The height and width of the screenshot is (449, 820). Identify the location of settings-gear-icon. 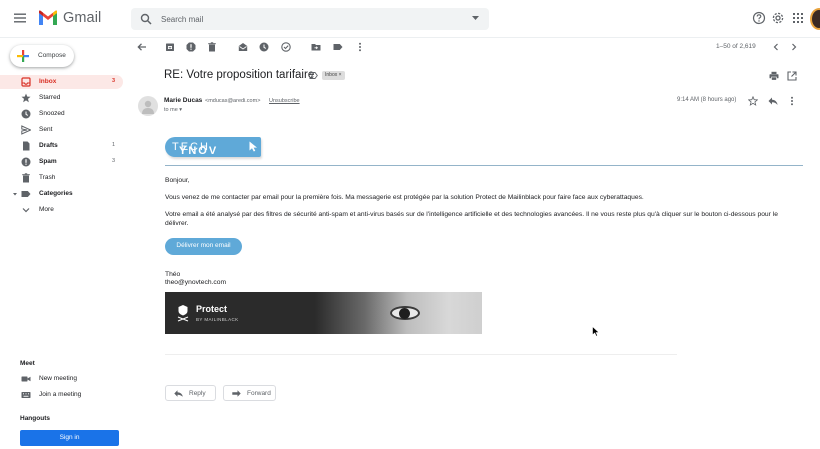
(778, 18).